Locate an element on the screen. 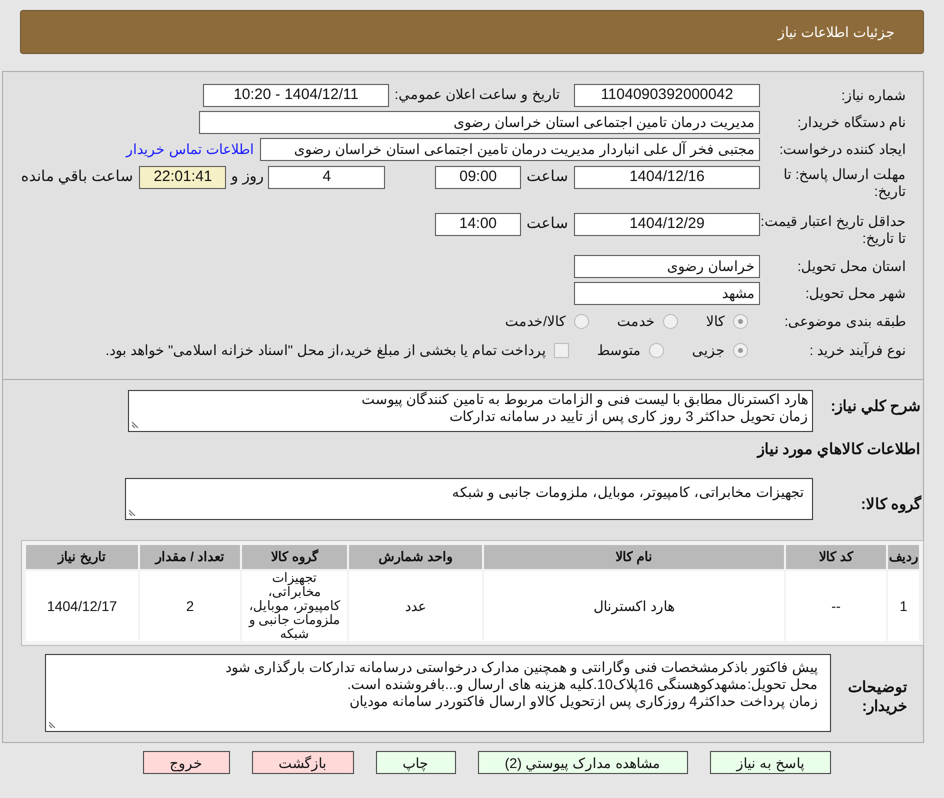 This screenshot has height=798, width=944. buyer-notes-textarea is located at coordinates (438, 693).